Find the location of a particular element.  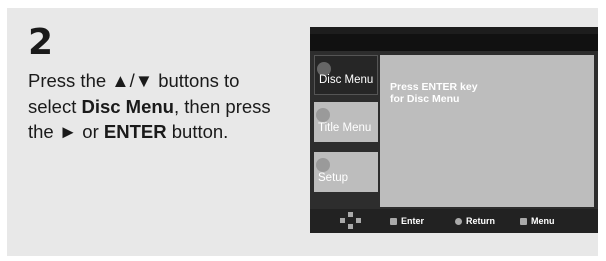

enter-hint-label: Enter is located at coordinates (413, 221).